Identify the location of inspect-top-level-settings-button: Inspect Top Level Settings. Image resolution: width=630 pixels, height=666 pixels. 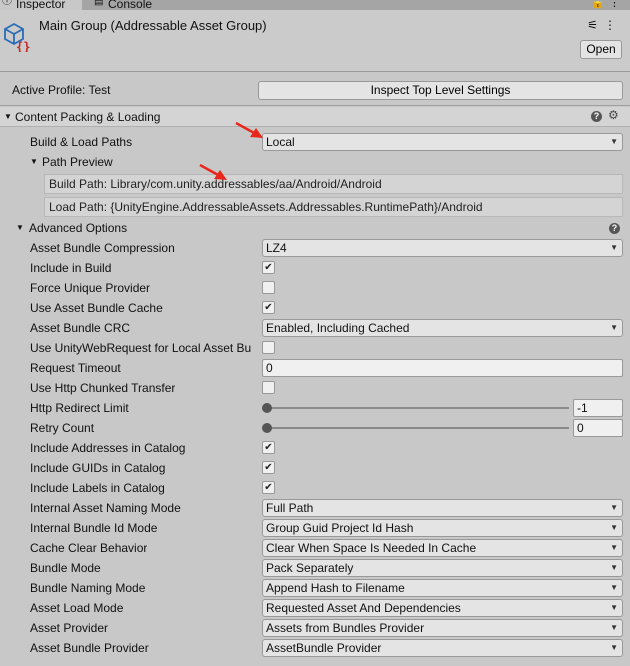
(440, 90).